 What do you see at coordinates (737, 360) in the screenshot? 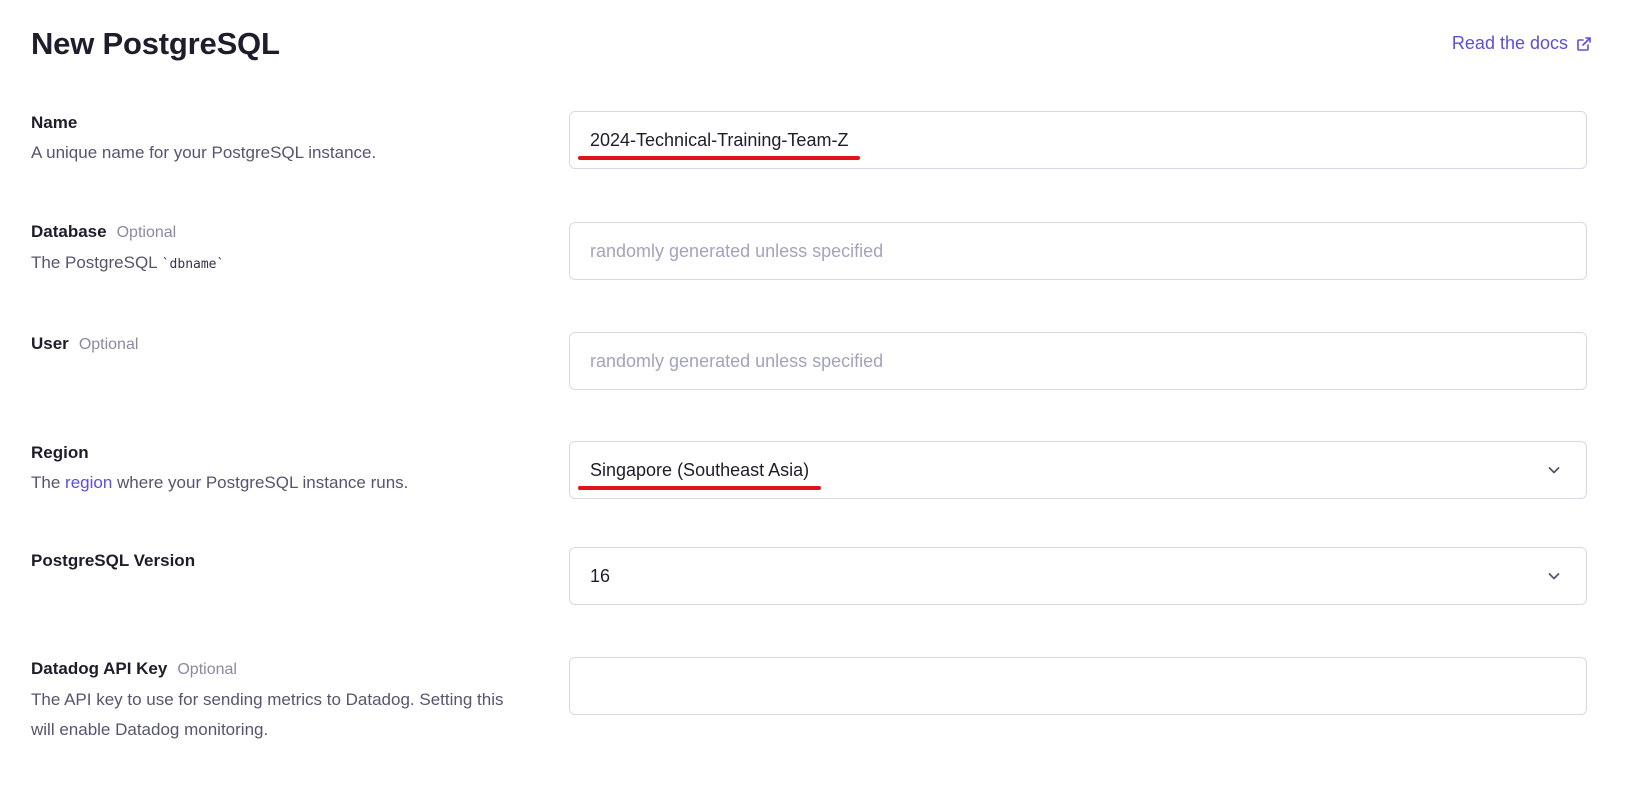
I see `user-input-placeholder: randomly generated unless specified` at bounding box center [737, 360].